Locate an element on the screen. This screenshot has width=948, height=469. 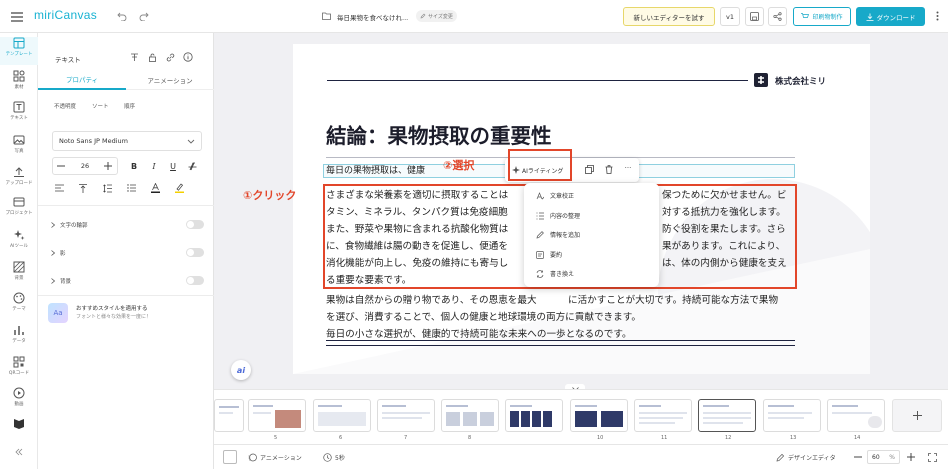
rail-item-ai-tools: AIツール is located at coordinates (19, 243).